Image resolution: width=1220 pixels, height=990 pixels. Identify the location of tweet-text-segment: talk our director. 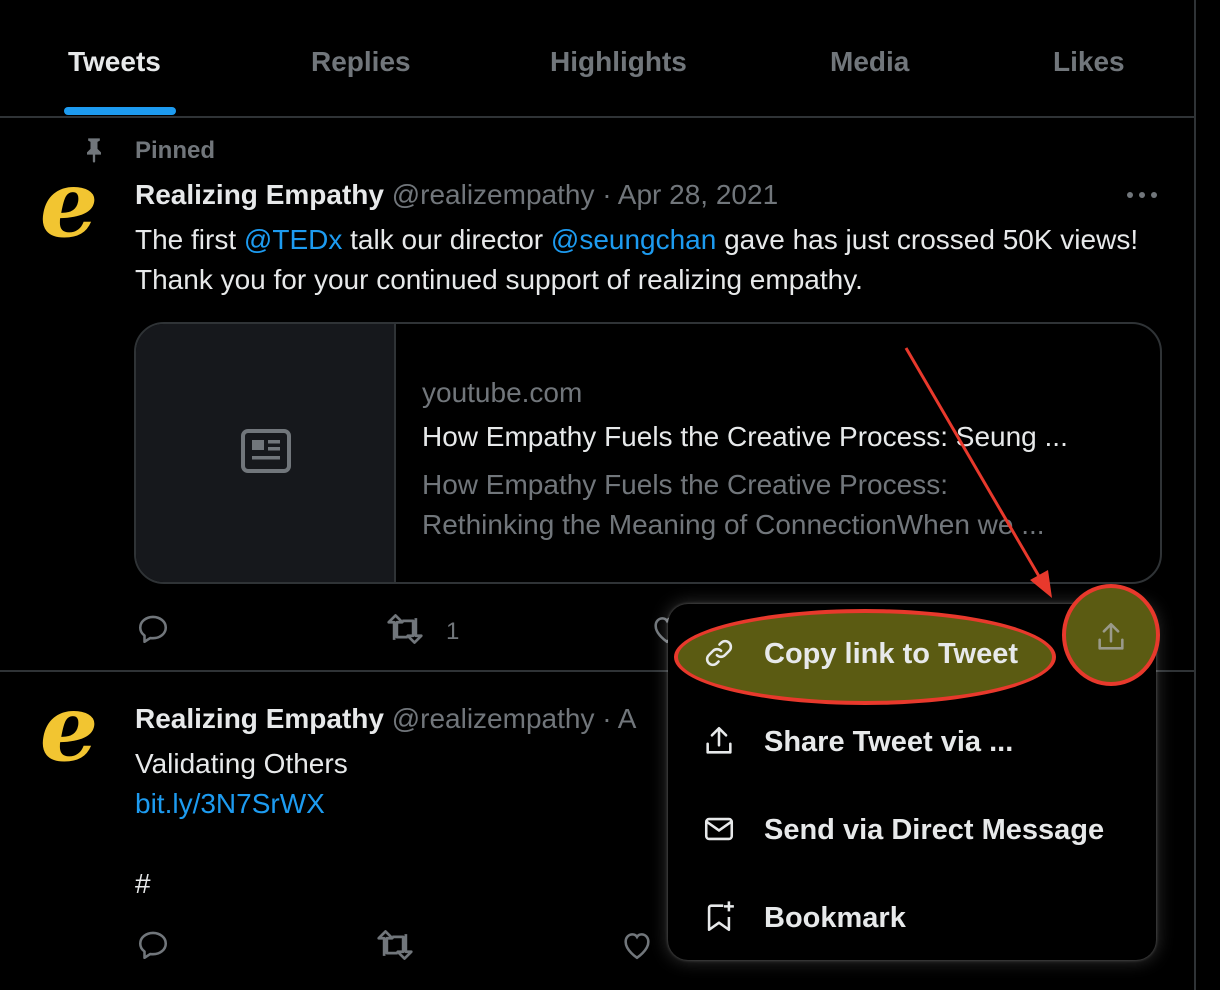
(446, 239).